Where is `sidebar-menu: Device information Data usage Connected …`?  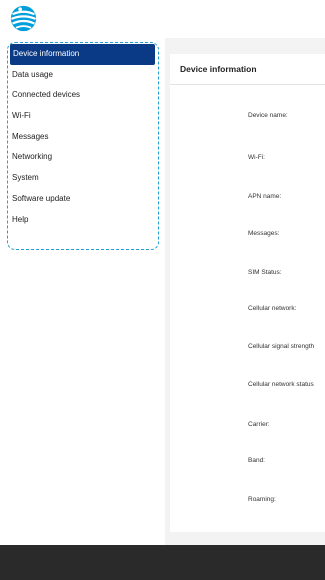
sidebar-menu: Device information Data usage Connected … is located at coordinates (82, 137).